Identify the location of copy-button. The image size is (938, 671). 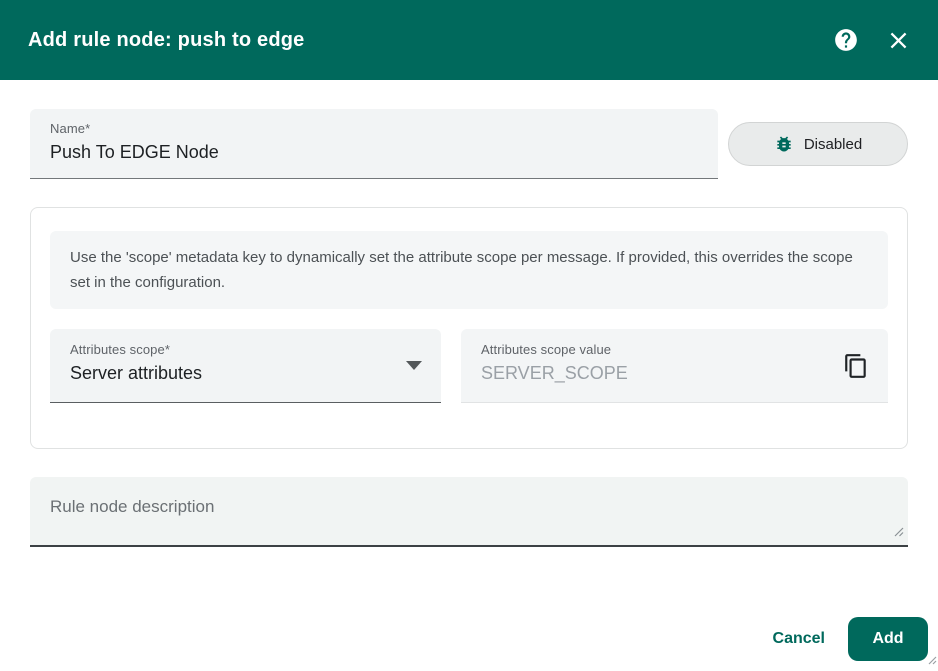
(856, 366).